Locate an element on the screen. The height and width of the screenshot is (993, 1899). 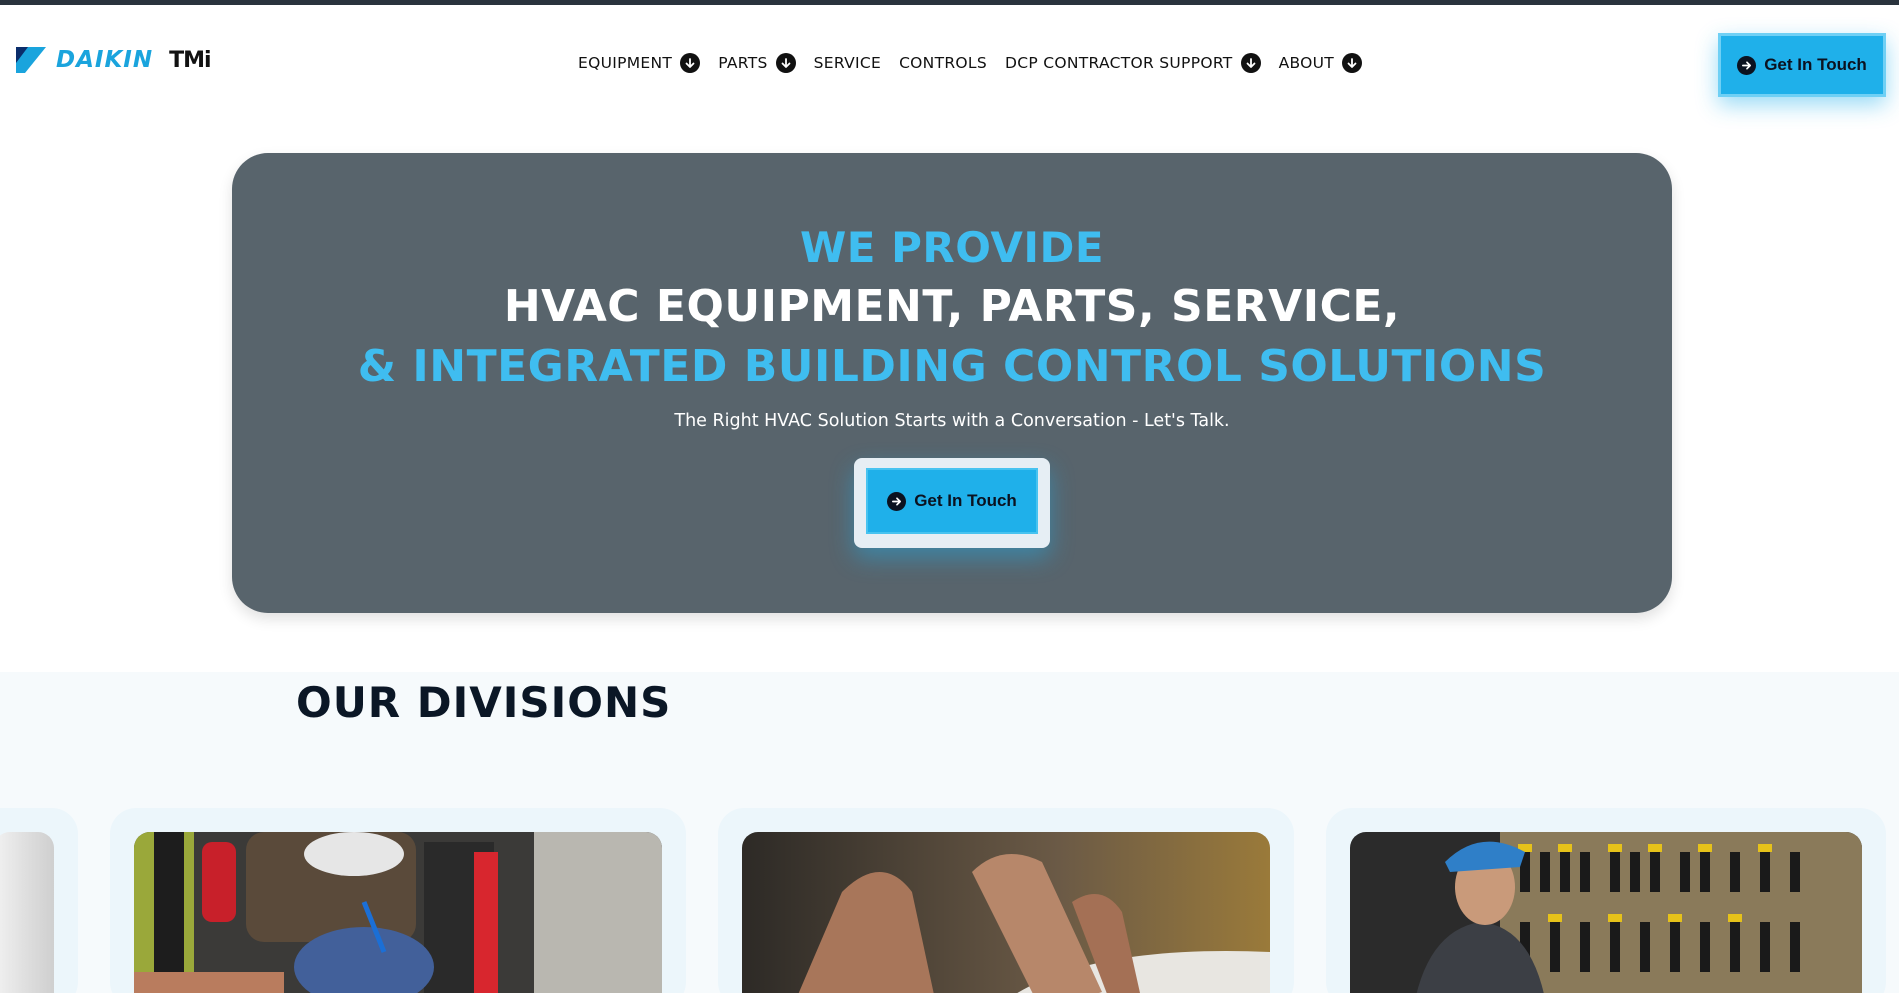
nav-label: DCP CONTRACTOR SUPPORT is located at coordinates (1119, 63).